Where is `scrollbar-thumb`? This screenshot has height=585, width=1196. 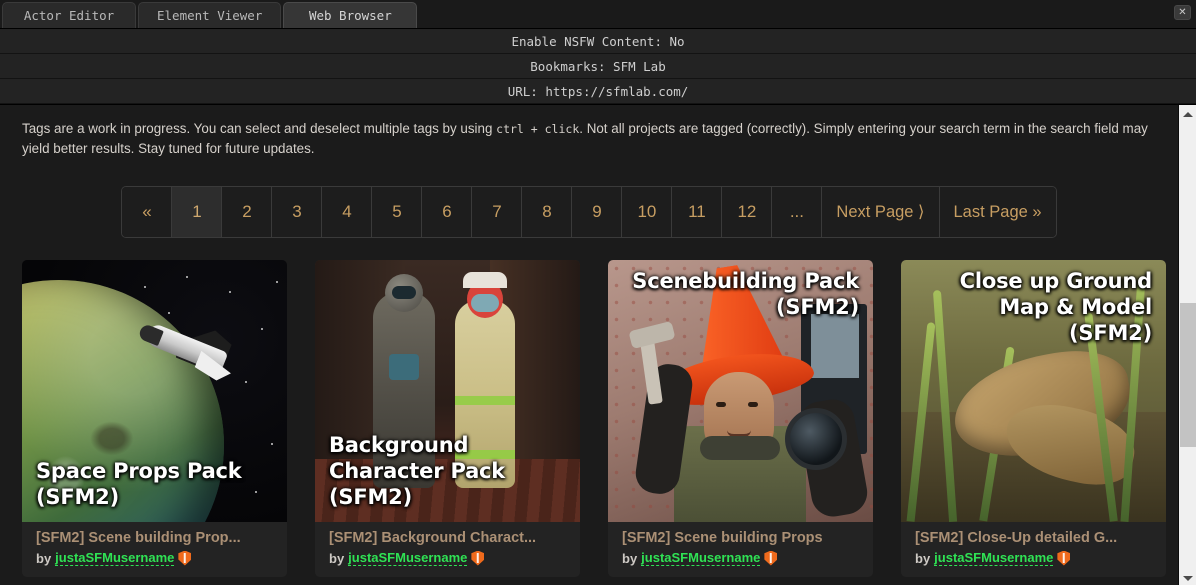
scrollbar-thumb is located at coordinates (1188, 375).